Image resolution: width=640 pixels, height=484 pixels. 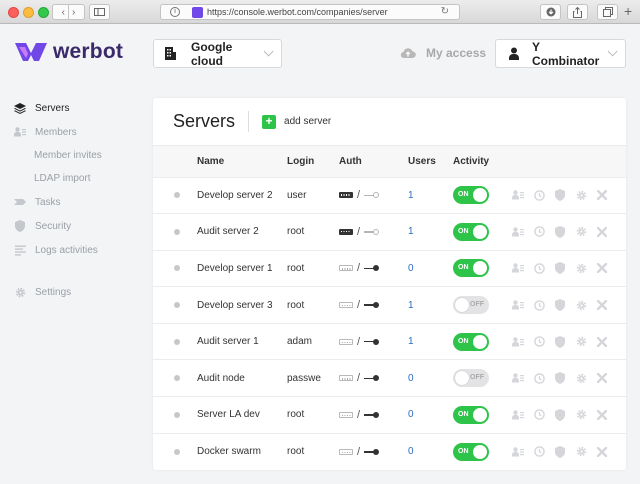 What do you see at coordinates (242, 268) in the screenshot?
I see `server-name: Develop server 1` at bounding box center [242, 268].